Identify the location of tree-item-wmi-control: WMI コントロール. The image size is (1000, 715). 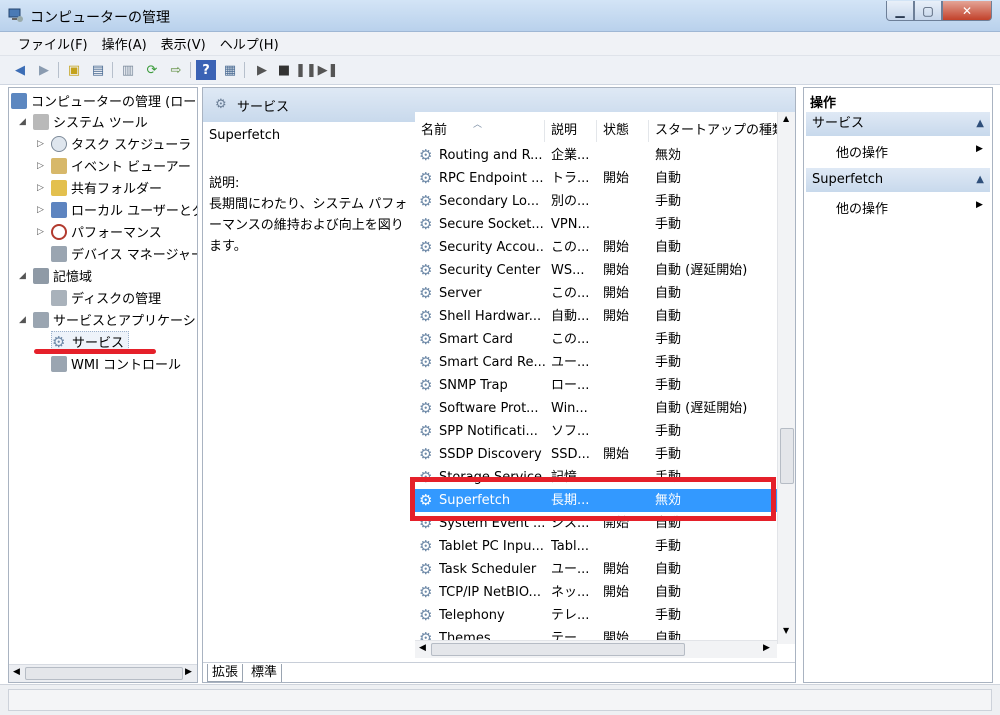
(116, 363).